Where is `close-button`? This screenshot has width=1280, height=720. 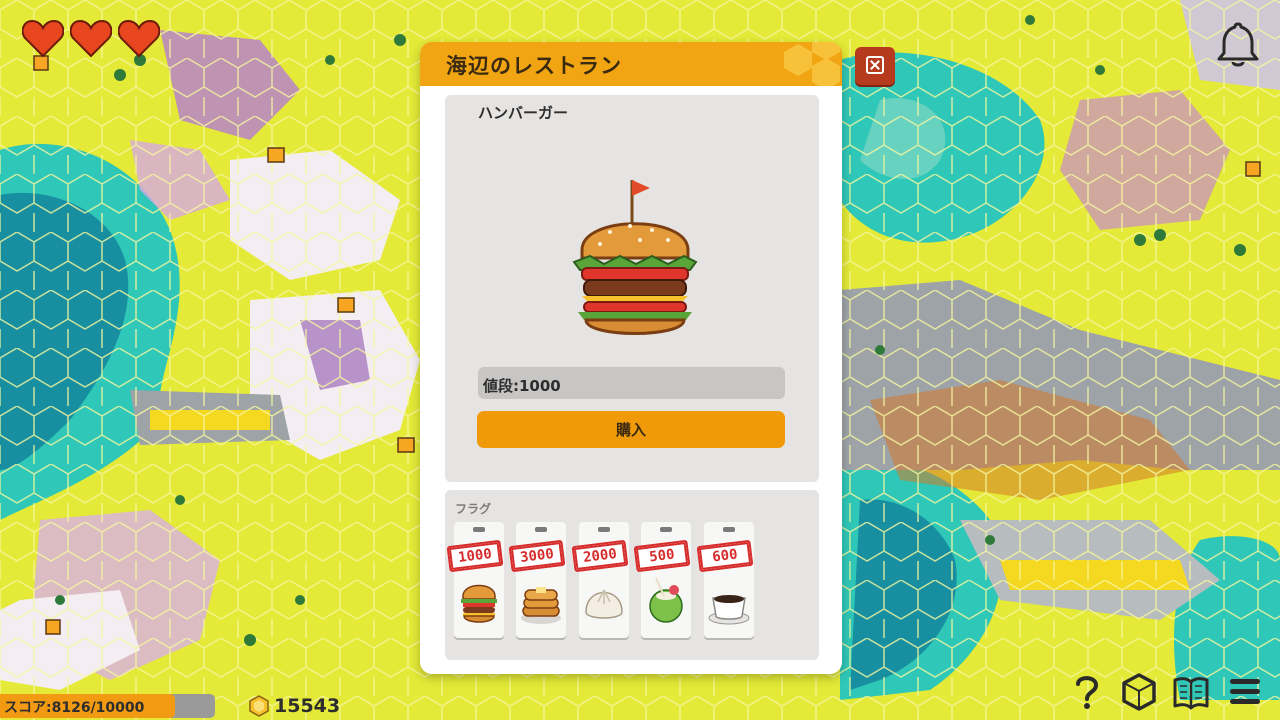 close-button is located at coordinates (875, 66).